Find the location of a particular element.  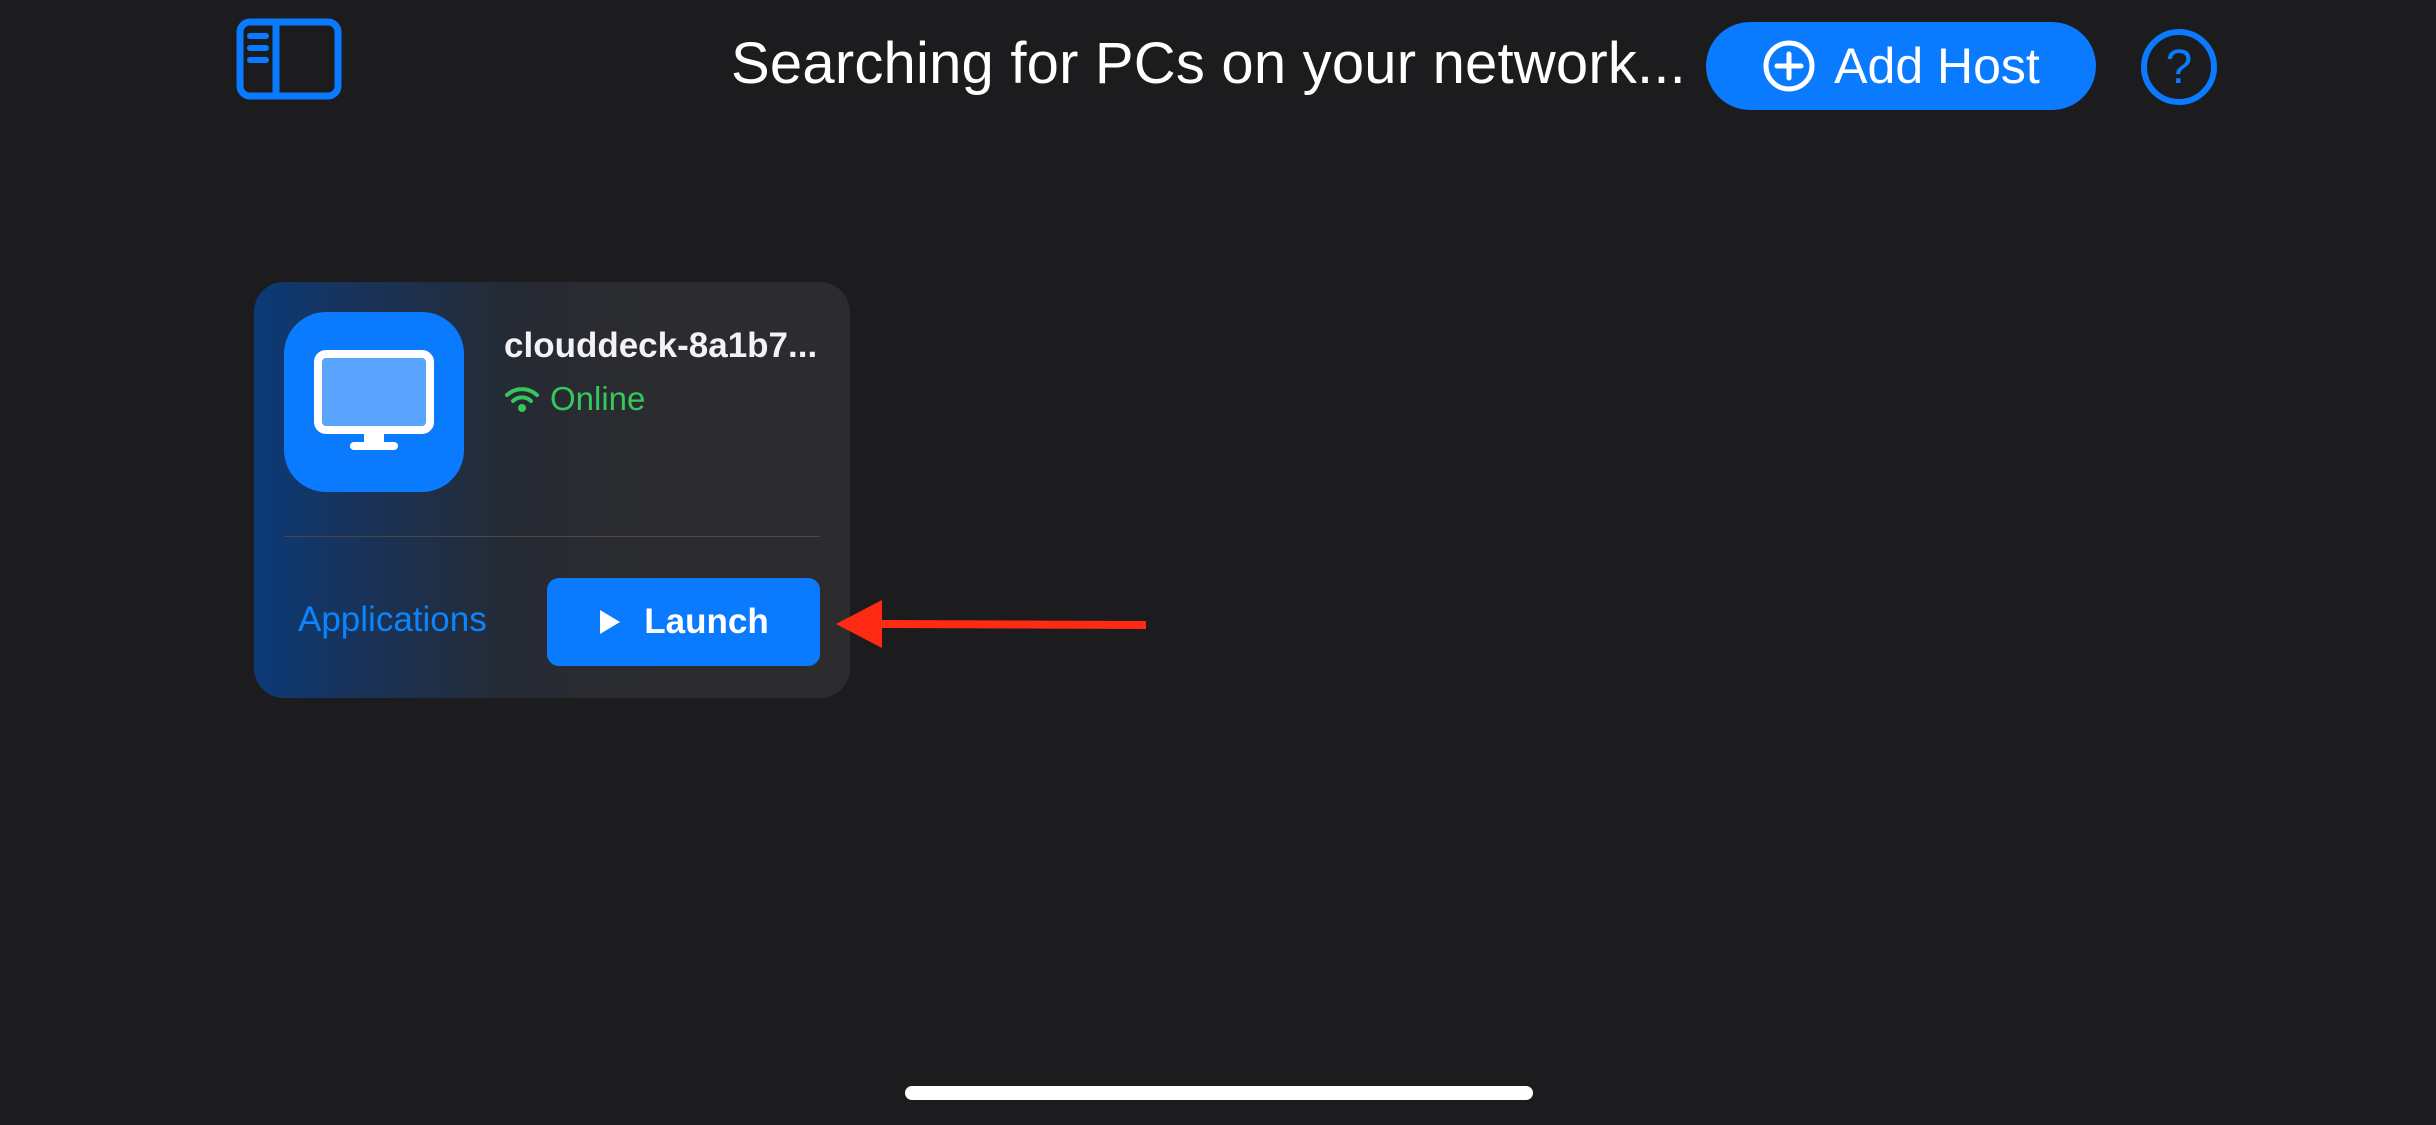

card-divider is located at coordinates (552, 536).